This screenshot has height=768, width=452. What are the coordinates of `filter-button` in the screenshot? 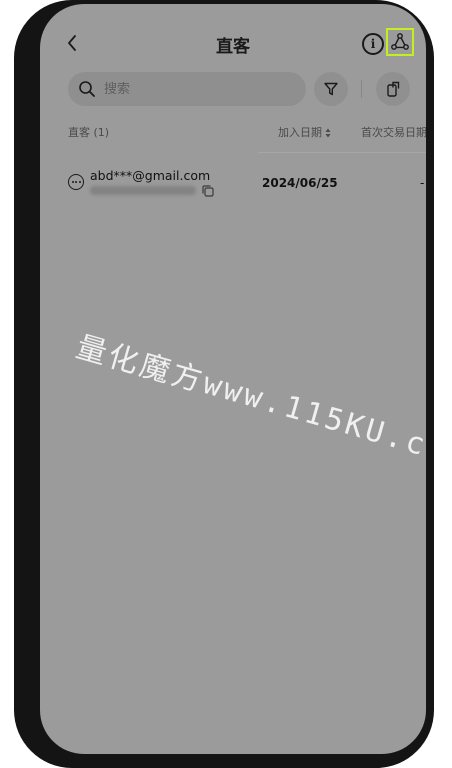 It's located at (331, 89).